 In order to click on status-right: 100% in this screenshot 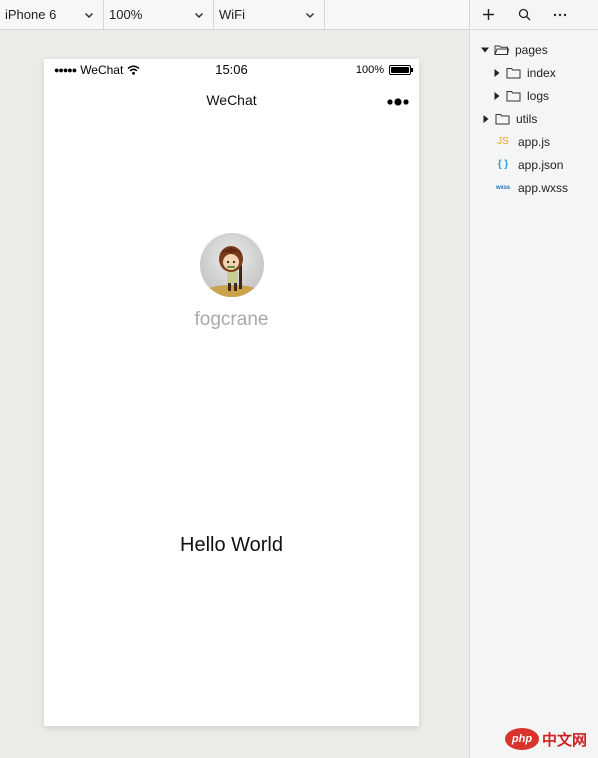, I will do `click(384, 70)`.